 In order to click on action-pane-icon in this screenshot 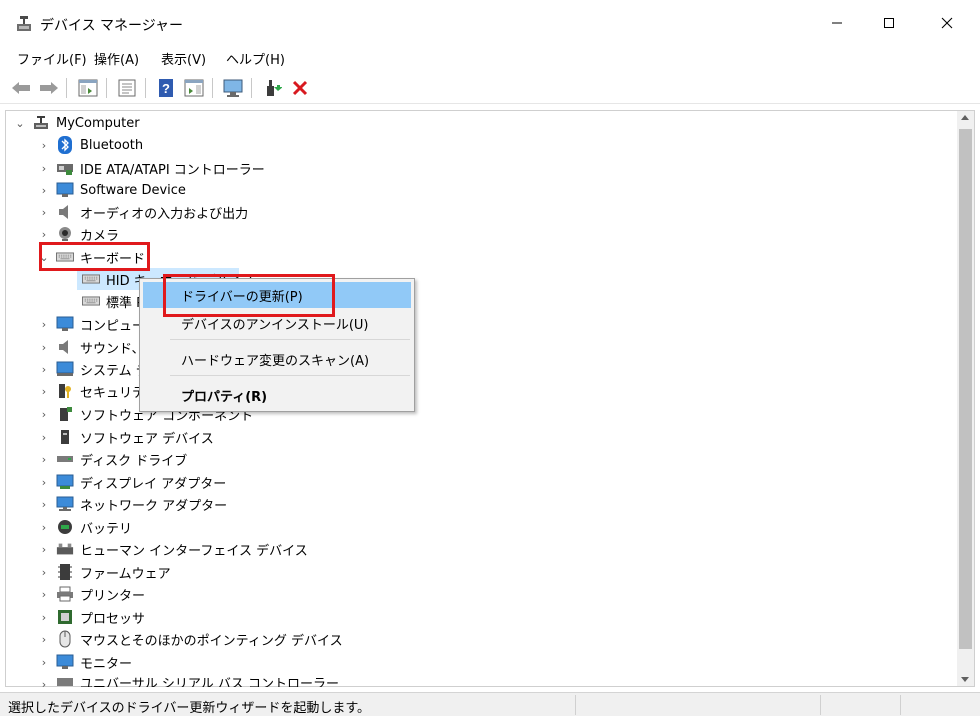, I will do `click(194, 88)`.